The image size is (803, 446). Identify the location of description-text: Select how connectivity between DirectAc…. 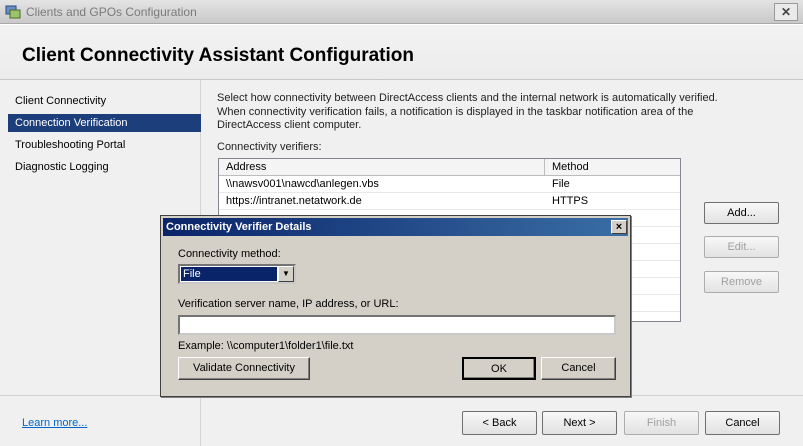
(467, 111).